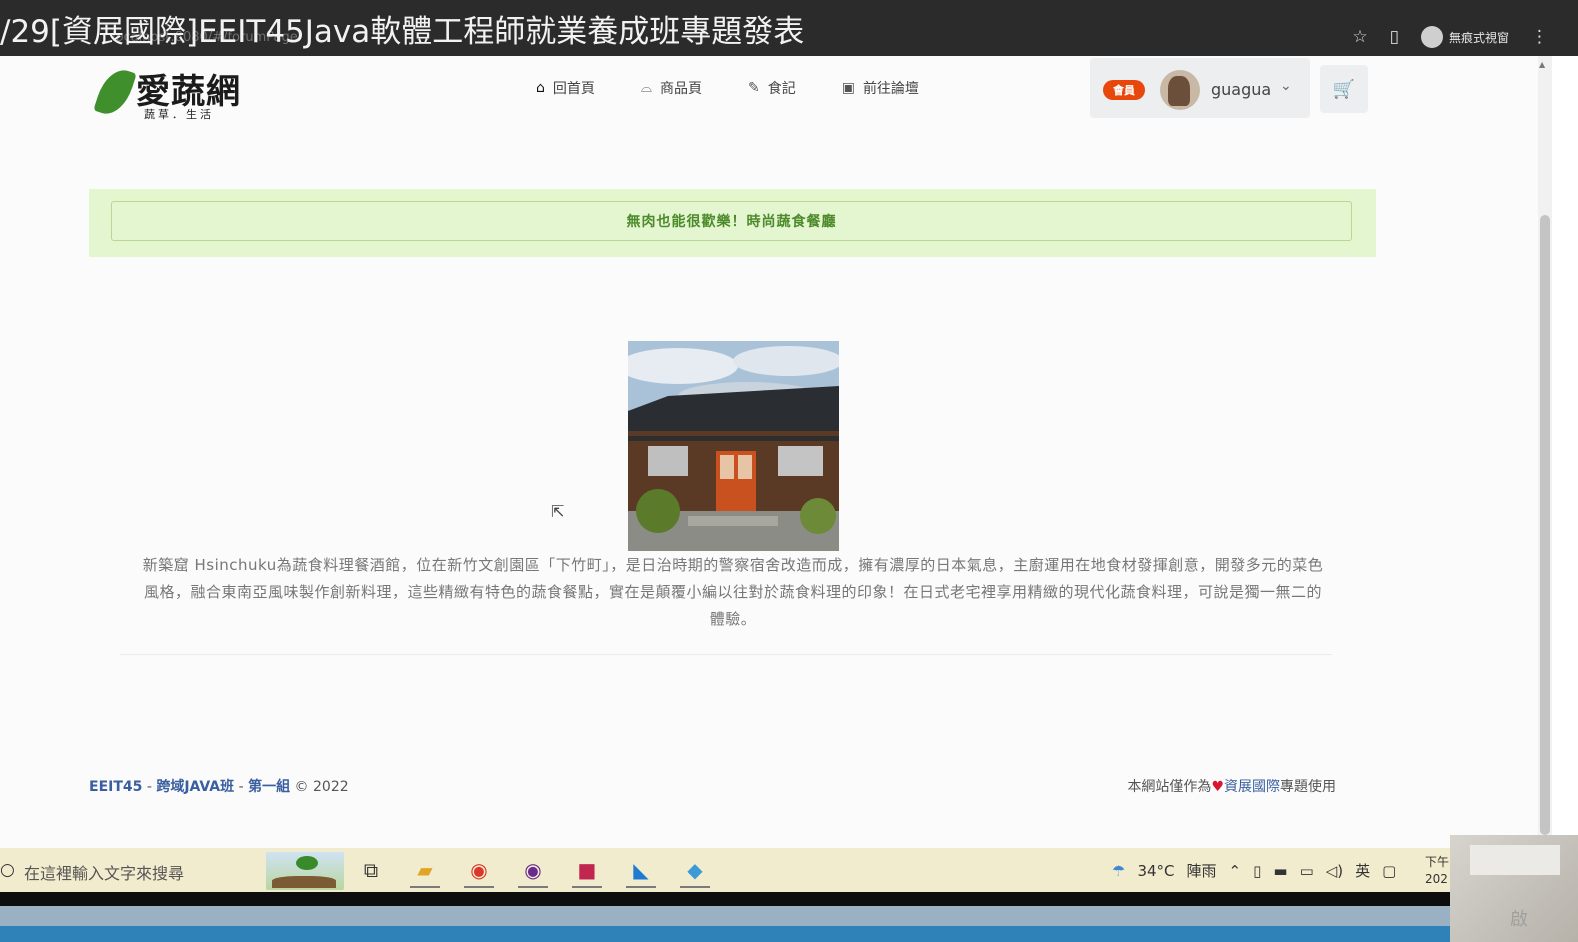  I want to click on nav-food-journal-label: 食記, so click(781, 89).